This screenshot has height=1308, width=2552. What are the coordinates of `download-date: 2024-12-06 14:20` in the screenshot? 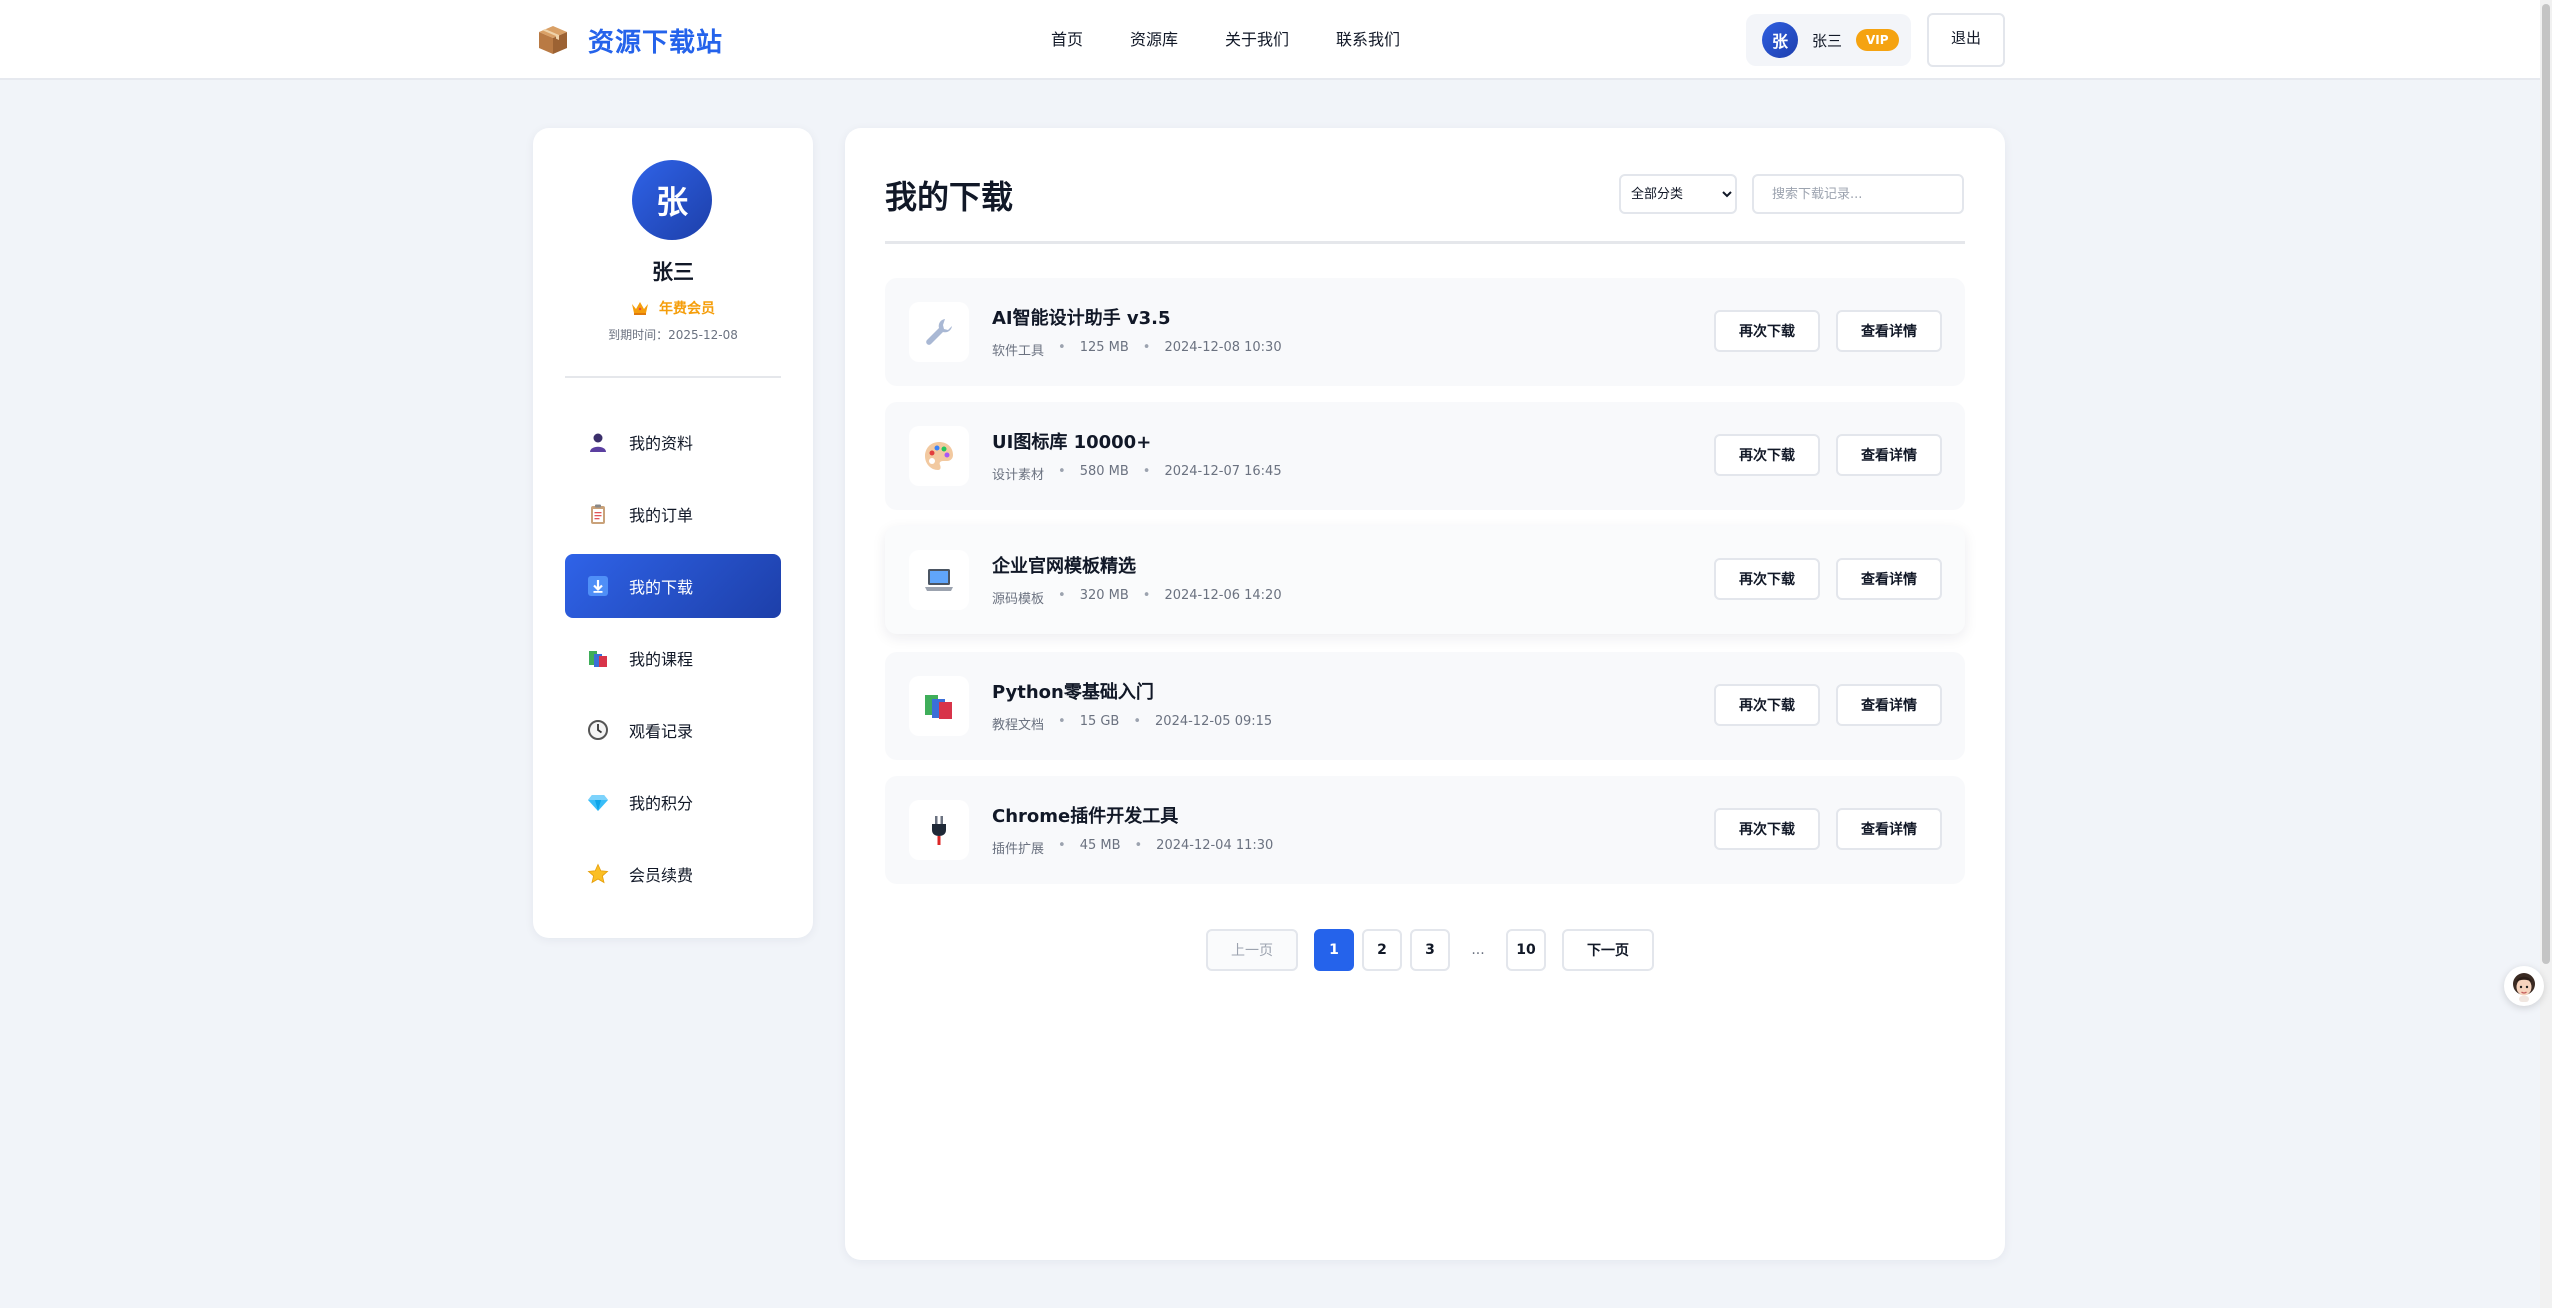 It's located at (1223, 595).